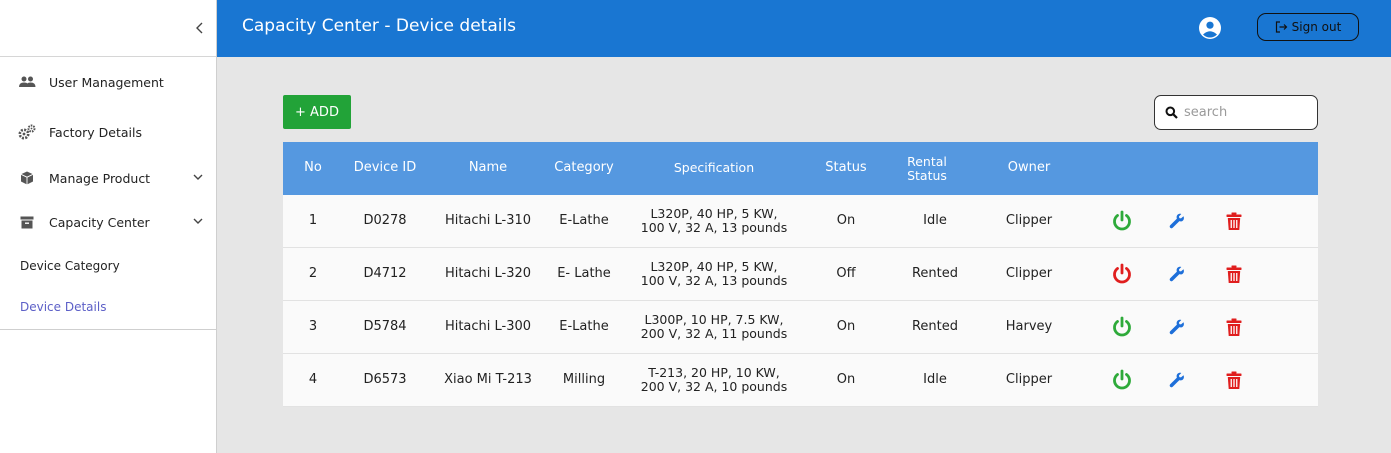 The image size is (1391, 453). Describe the element at coordinates (108, 28) in the screenshot. I see `sidebar-header` at that location.